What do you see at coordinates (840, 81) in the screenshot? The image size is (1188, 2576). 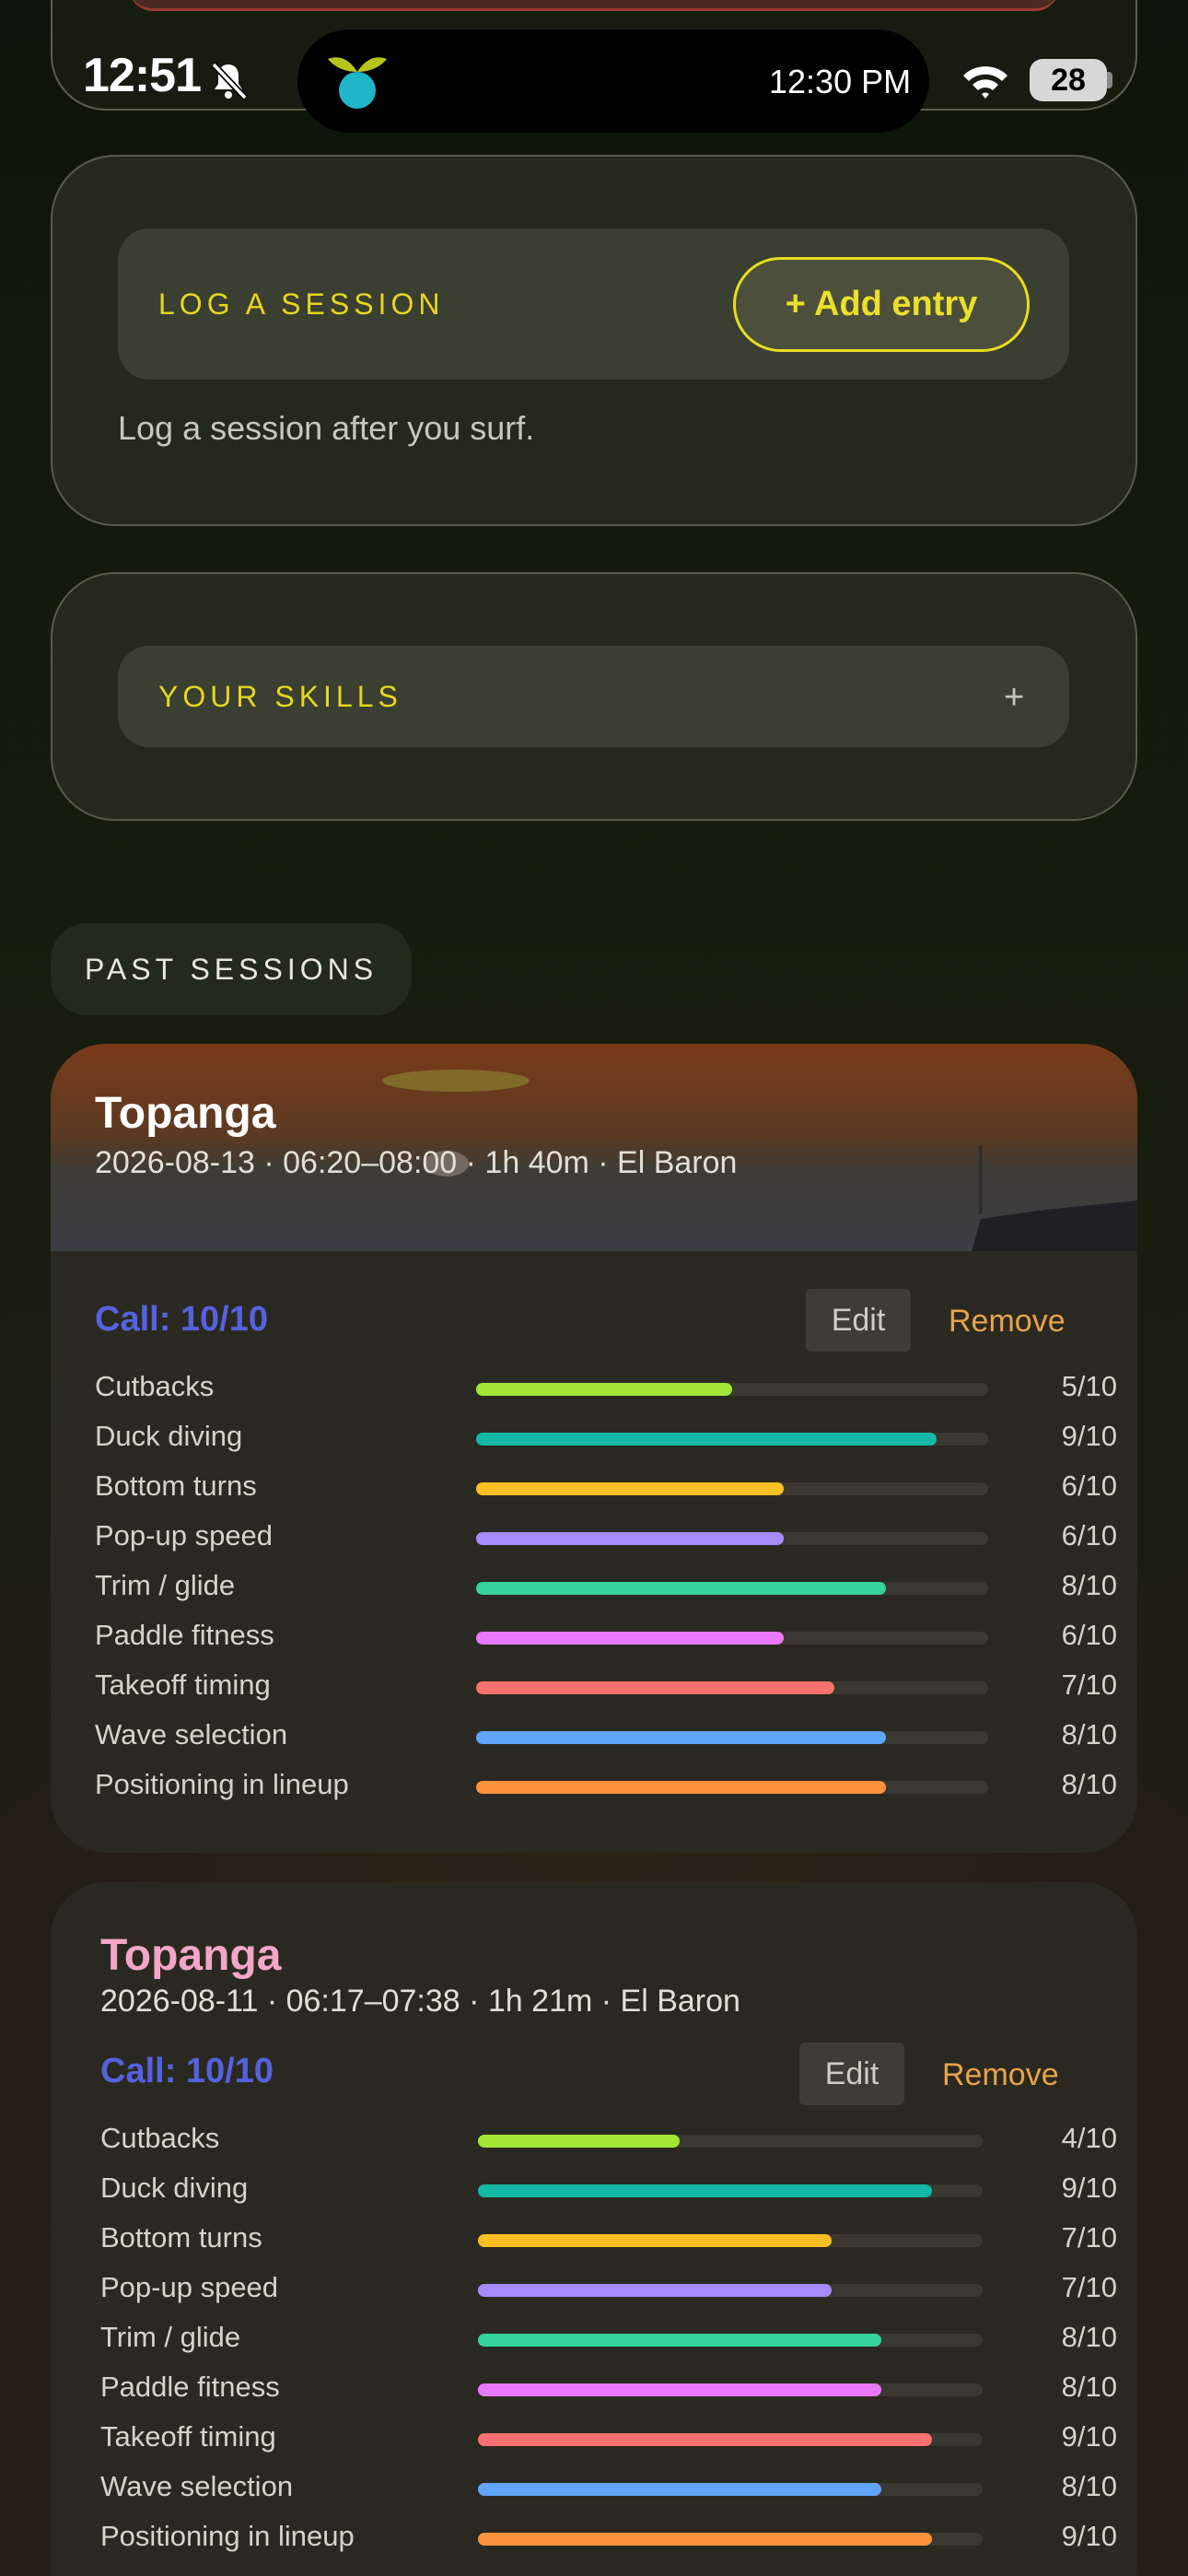 I see `island-time: 12:30 PM` at bounding box center [840, 81].